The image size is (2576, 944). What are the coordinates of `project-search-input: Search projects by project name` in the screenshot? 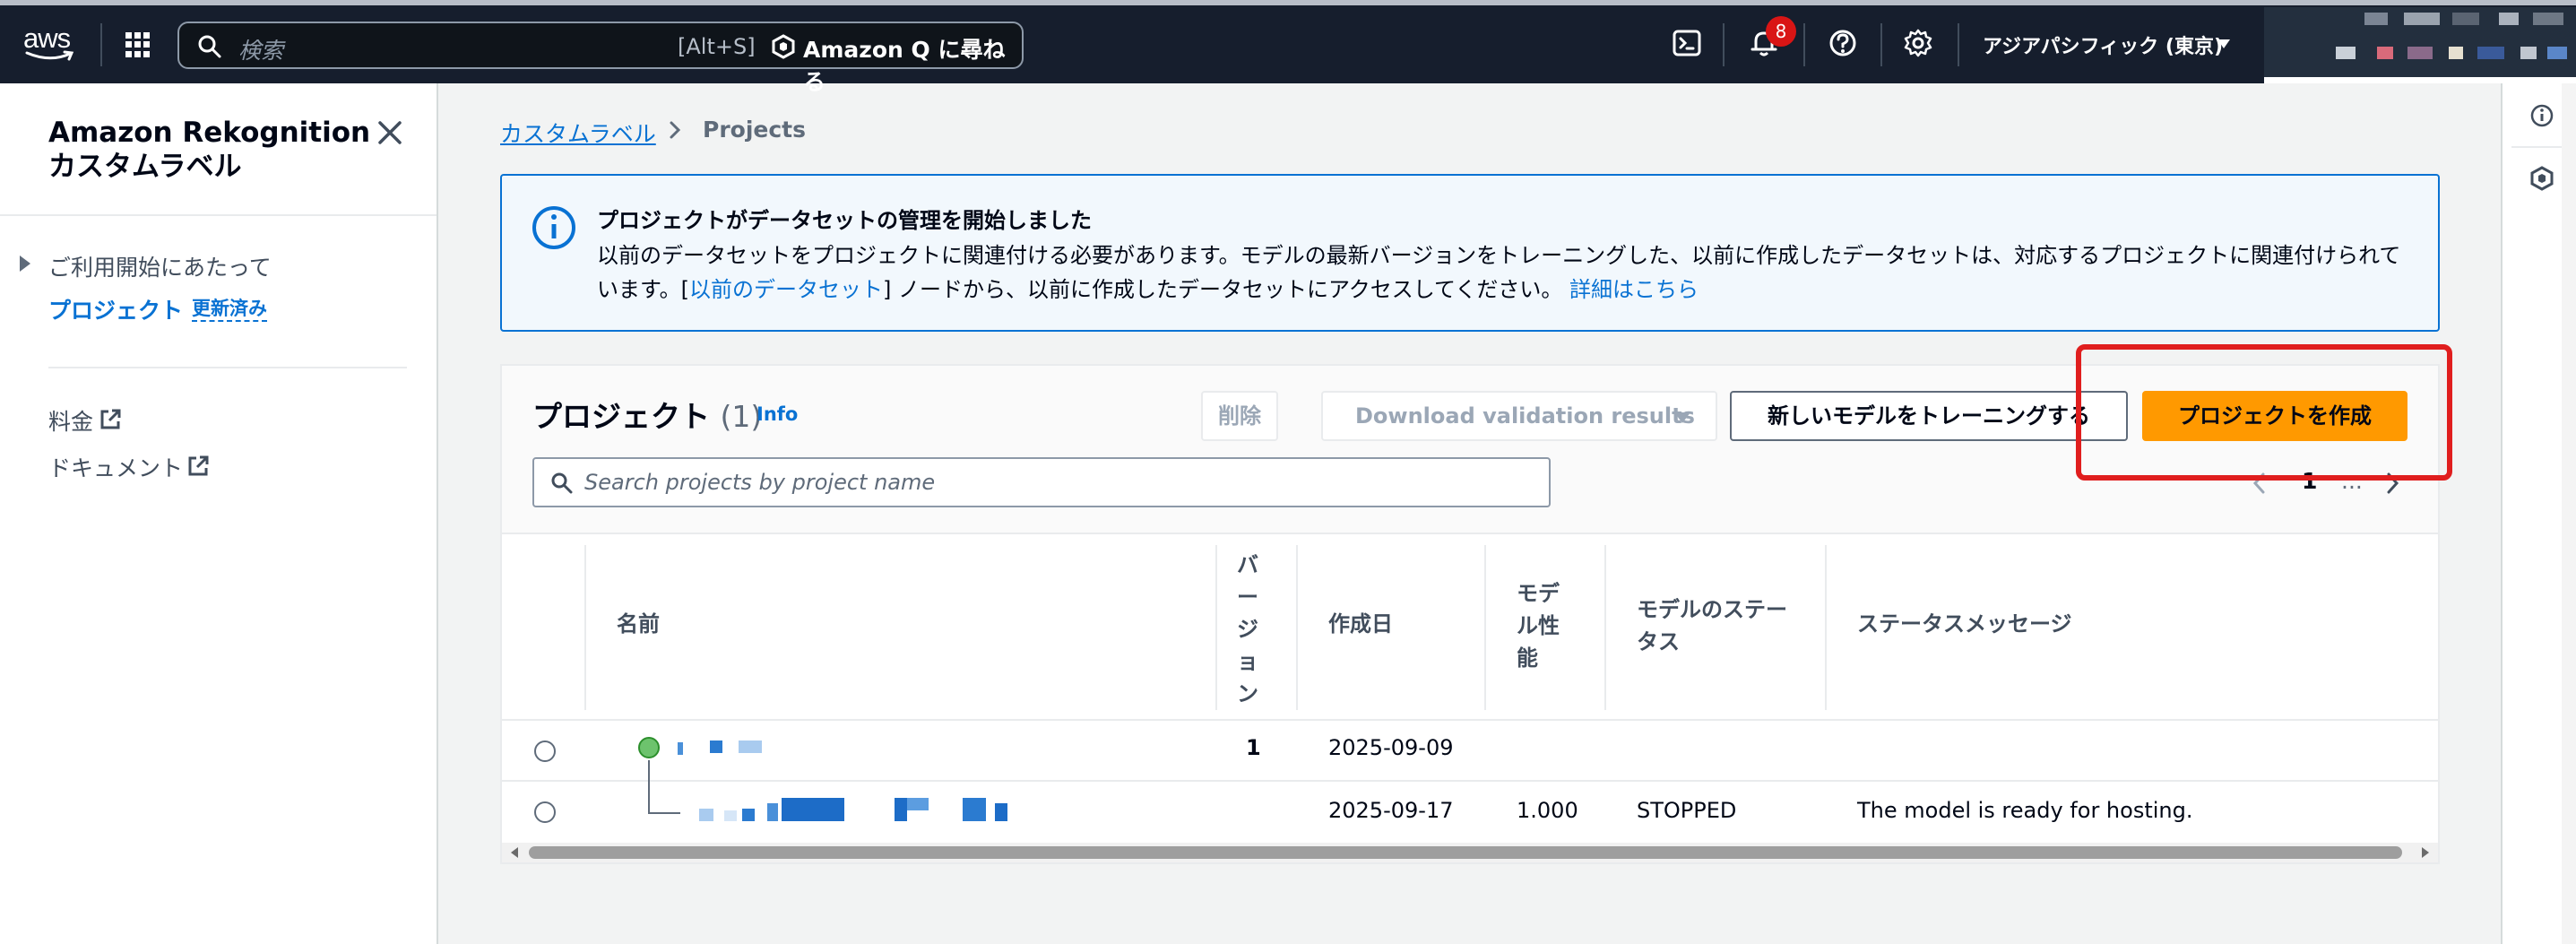 It's located at (1041, 482).